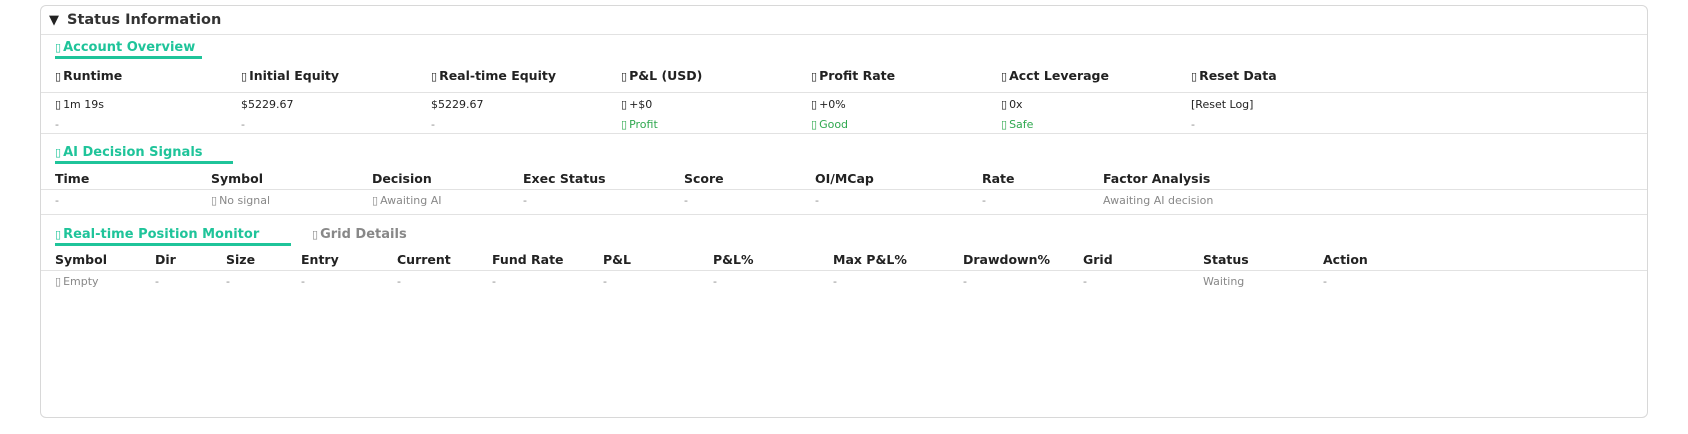 The image size is (1688, 434). What do you see at coordinates (375, 200) in the screenshot?
I see `hourglass-icon: ▯` at bounding box center [375, 200].